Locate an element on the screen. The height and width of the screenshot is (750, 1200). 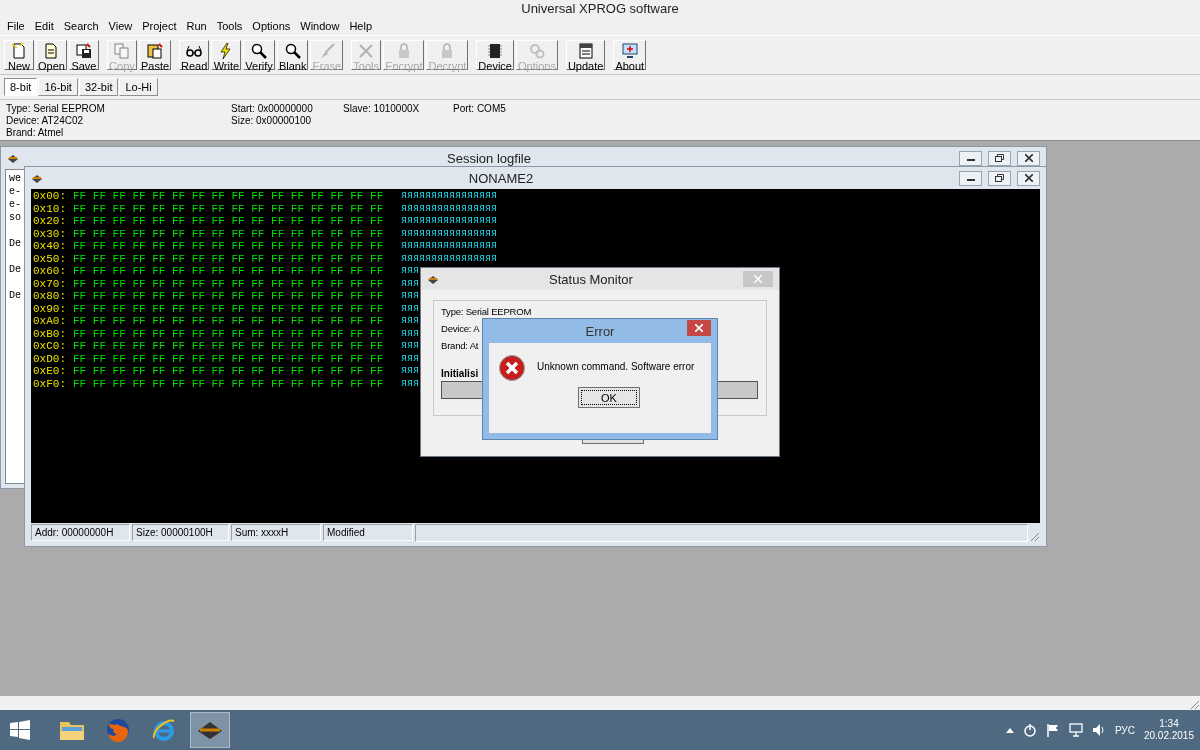
menu-item: Options is located at coordinates (271, 25).